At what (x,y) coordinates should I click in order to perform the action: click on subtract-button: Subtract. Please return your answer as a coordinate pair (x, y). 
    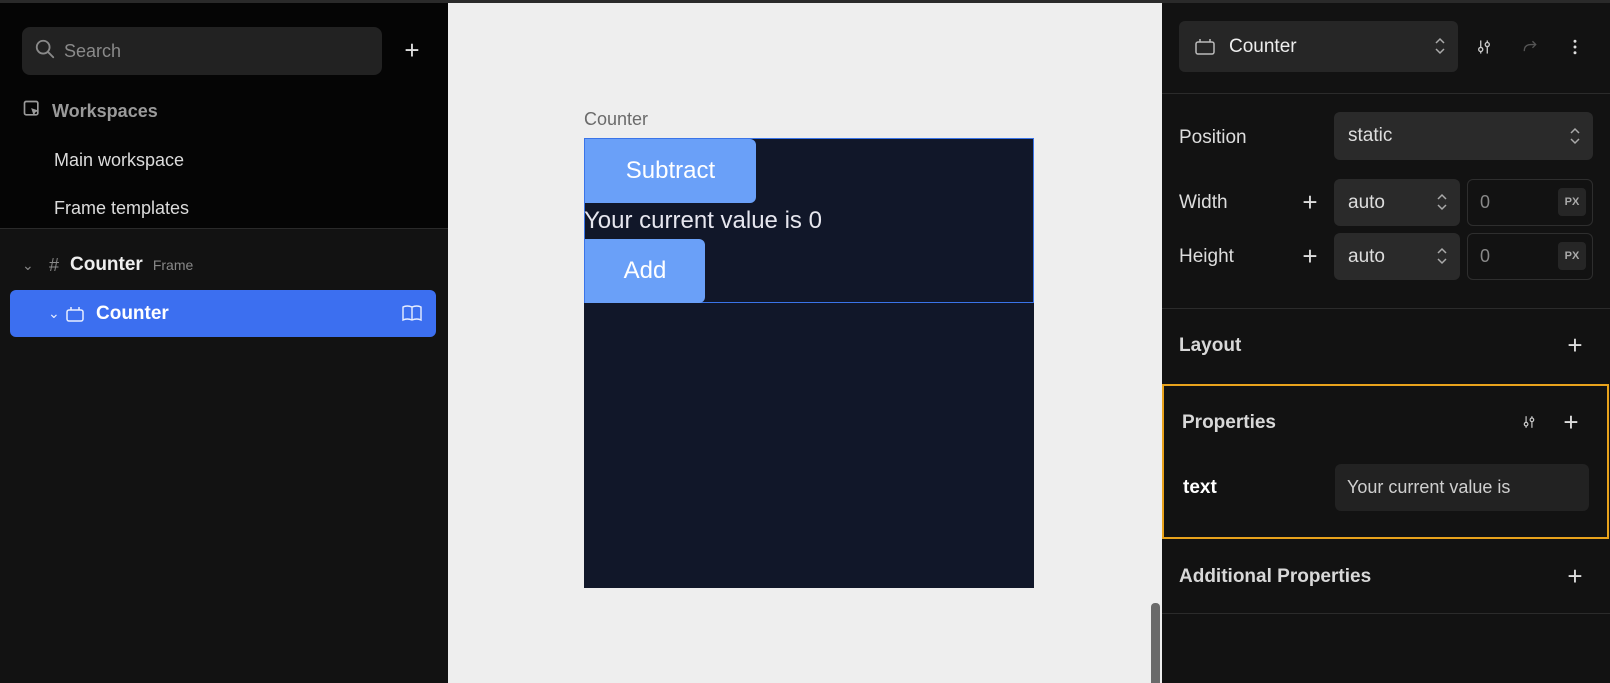
    Looking at the image, I should click on (670, 171).